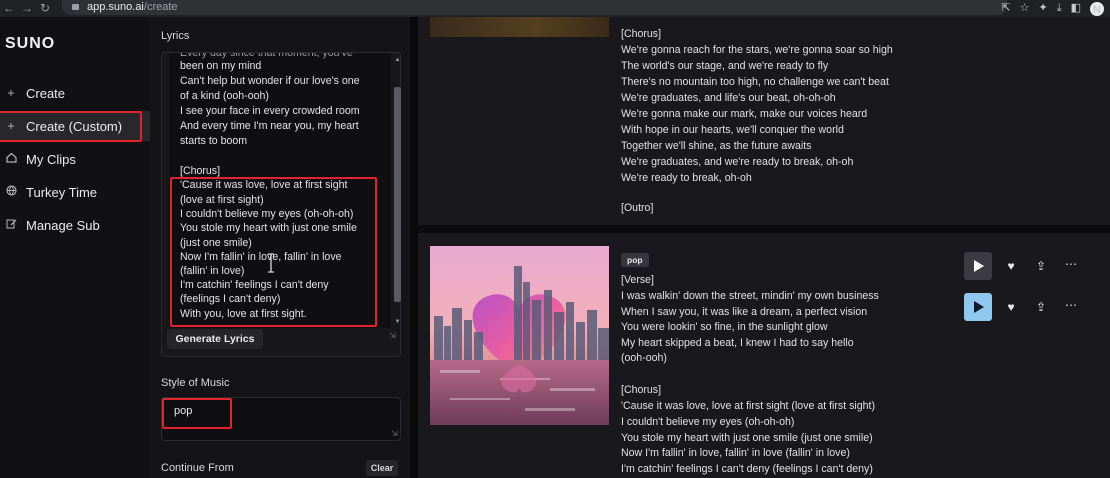  I want to click on lyrics-line: Can't help but wonder if our love's one, so click(270, 81).